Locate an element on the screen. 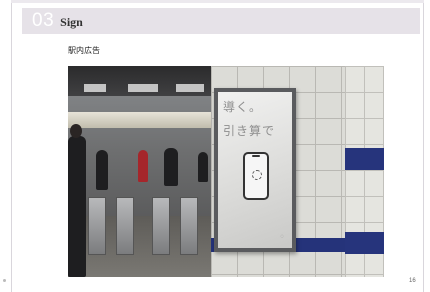 This screenshot has width=430, height=292. ad-poster: 導く。 引き算で ◌ is located at coordinates (255, 170).